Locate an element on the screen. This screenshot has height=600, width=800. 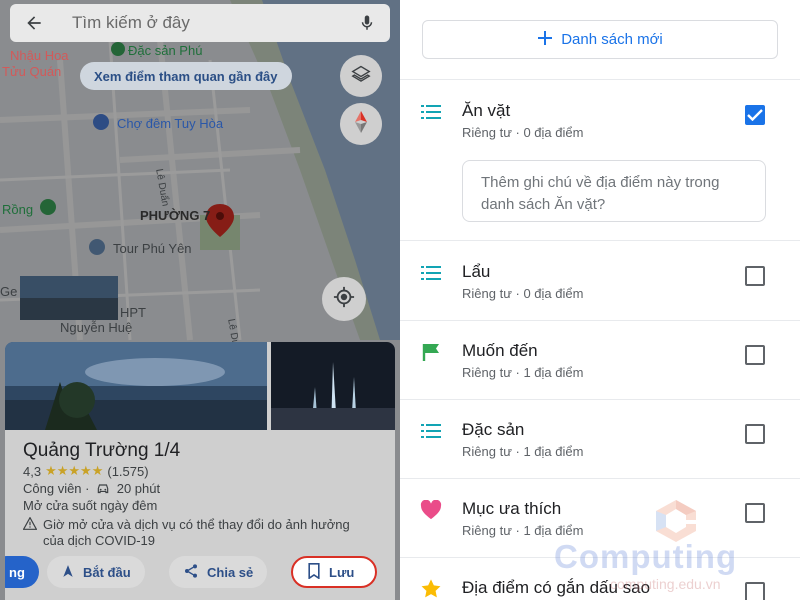
directions-button: ng is located at coordinates (22, 572).